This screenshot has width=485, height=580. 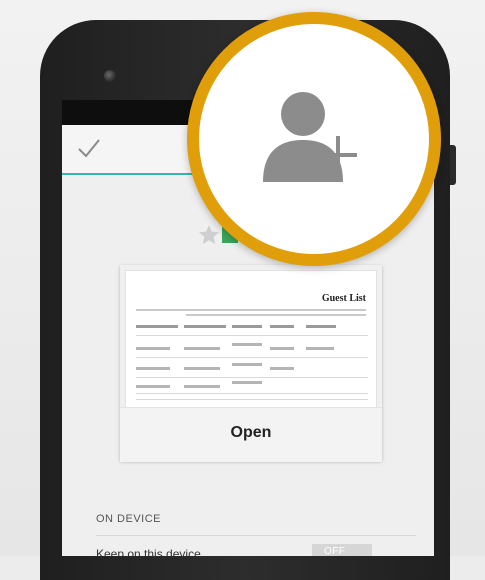 What do you see at coordinates (256, 535) in the screenshot?
I see `divider` at bounding box center [256, 535].